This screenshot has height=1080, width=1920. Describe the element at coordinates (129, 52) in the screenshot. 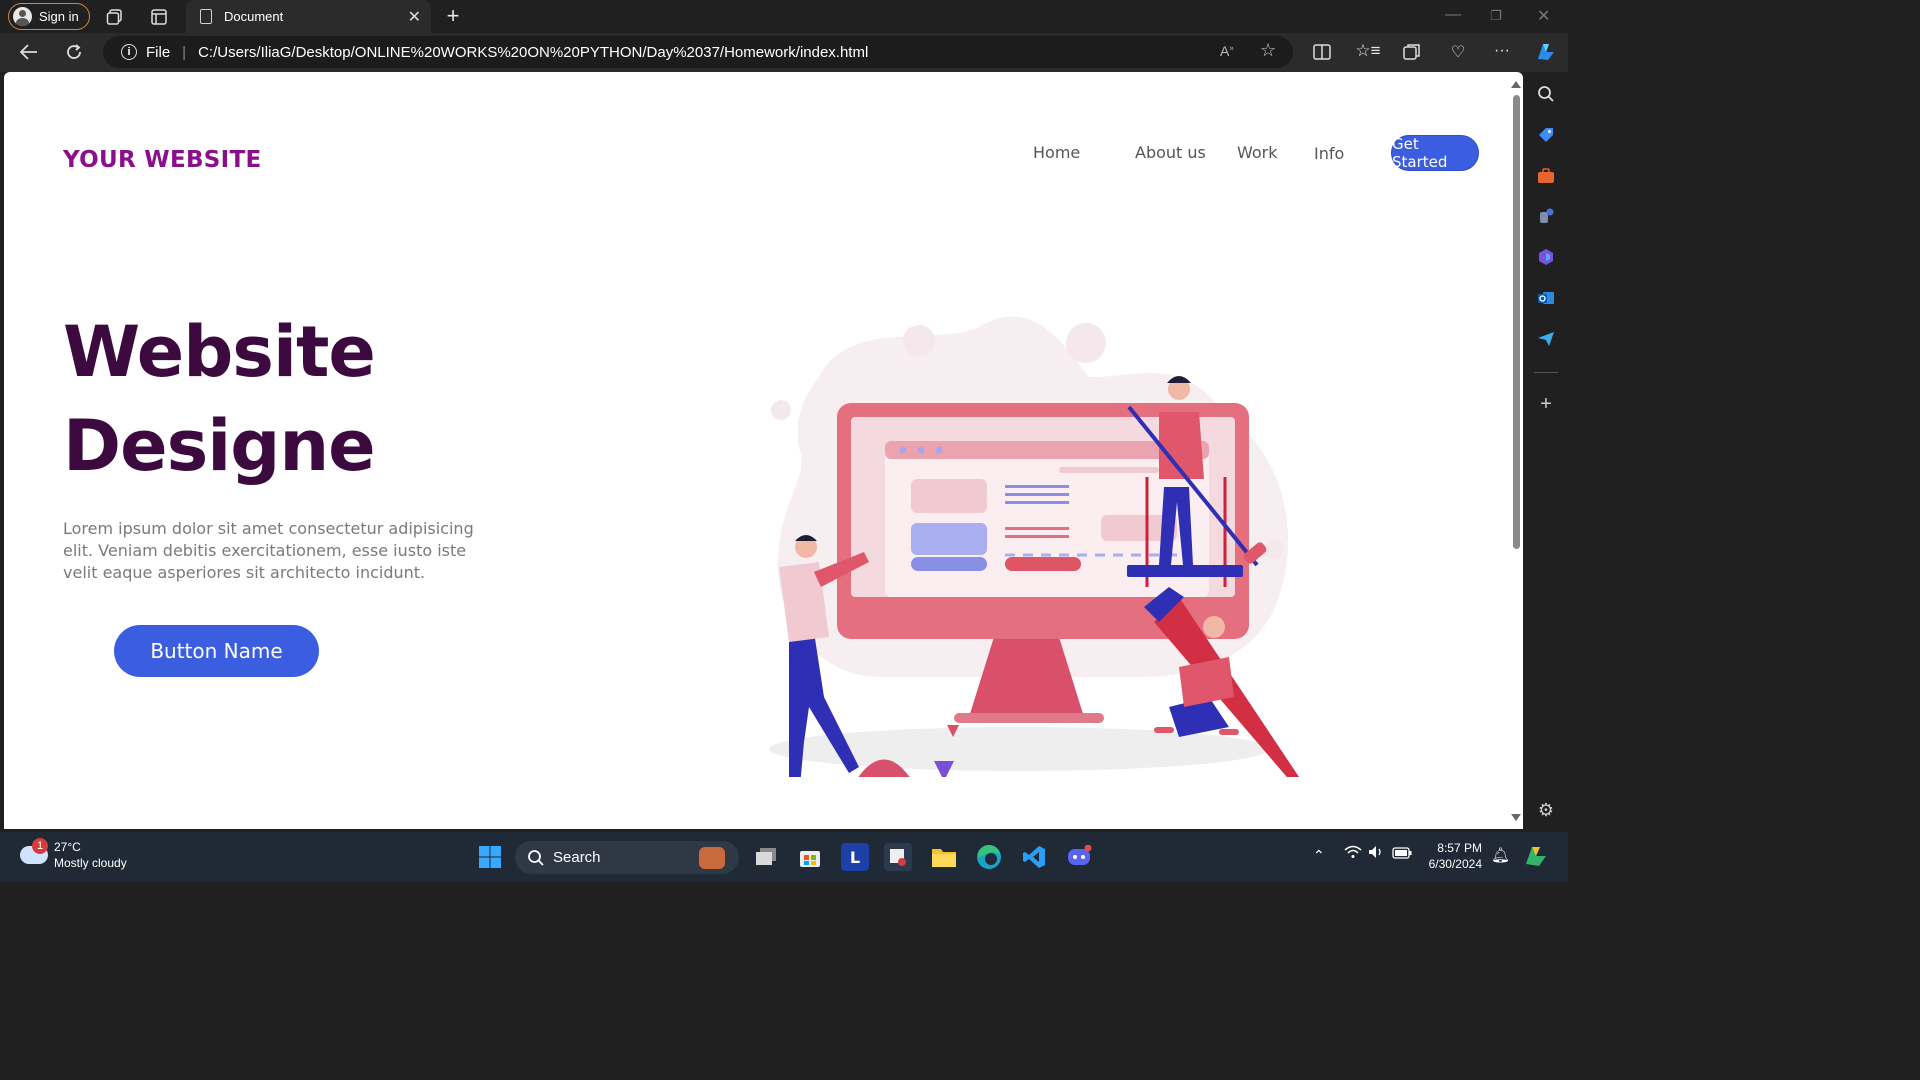

I see `info-icon: i` at that location.